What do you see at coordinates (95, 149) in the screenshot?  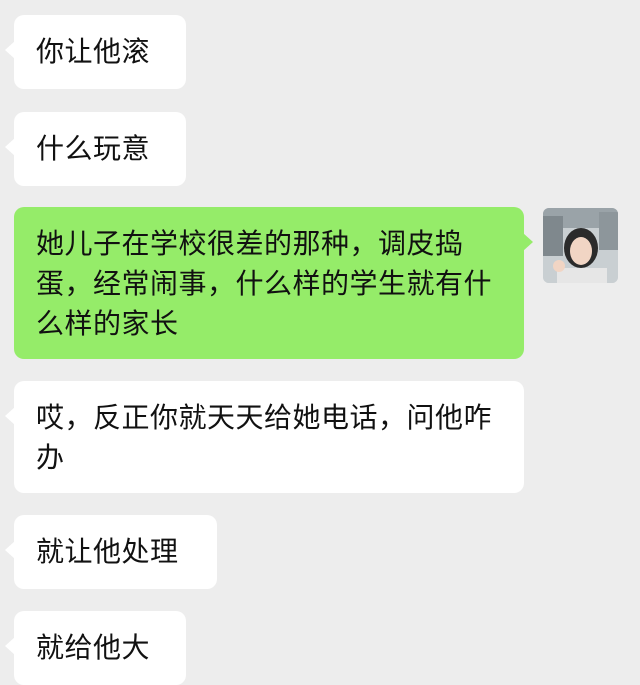 I see `message-bubble-incoming: 什么玩意` at bounding box center [95, 149].